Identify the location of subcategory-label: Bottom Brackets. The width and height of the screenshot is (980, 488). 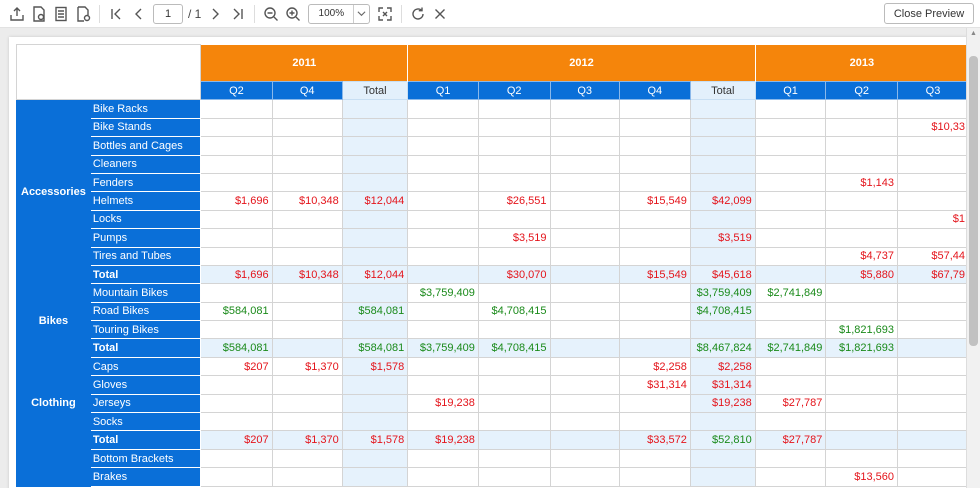
(145, 458).